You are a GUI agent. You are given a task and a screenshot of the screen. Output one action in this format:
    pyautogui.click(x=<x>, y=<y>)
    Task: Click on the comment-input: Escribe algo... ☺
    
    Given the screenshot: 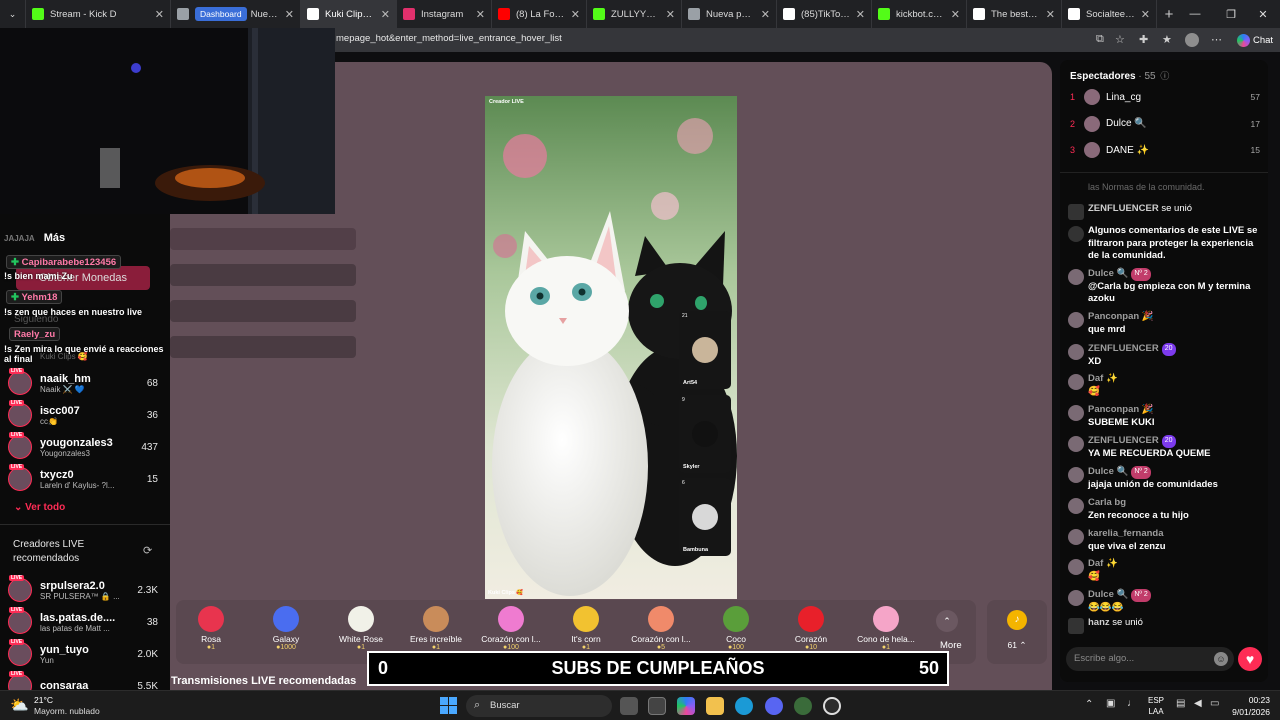 What is the action you would take?
    pyautogui.click(x=1150, y=659)
    